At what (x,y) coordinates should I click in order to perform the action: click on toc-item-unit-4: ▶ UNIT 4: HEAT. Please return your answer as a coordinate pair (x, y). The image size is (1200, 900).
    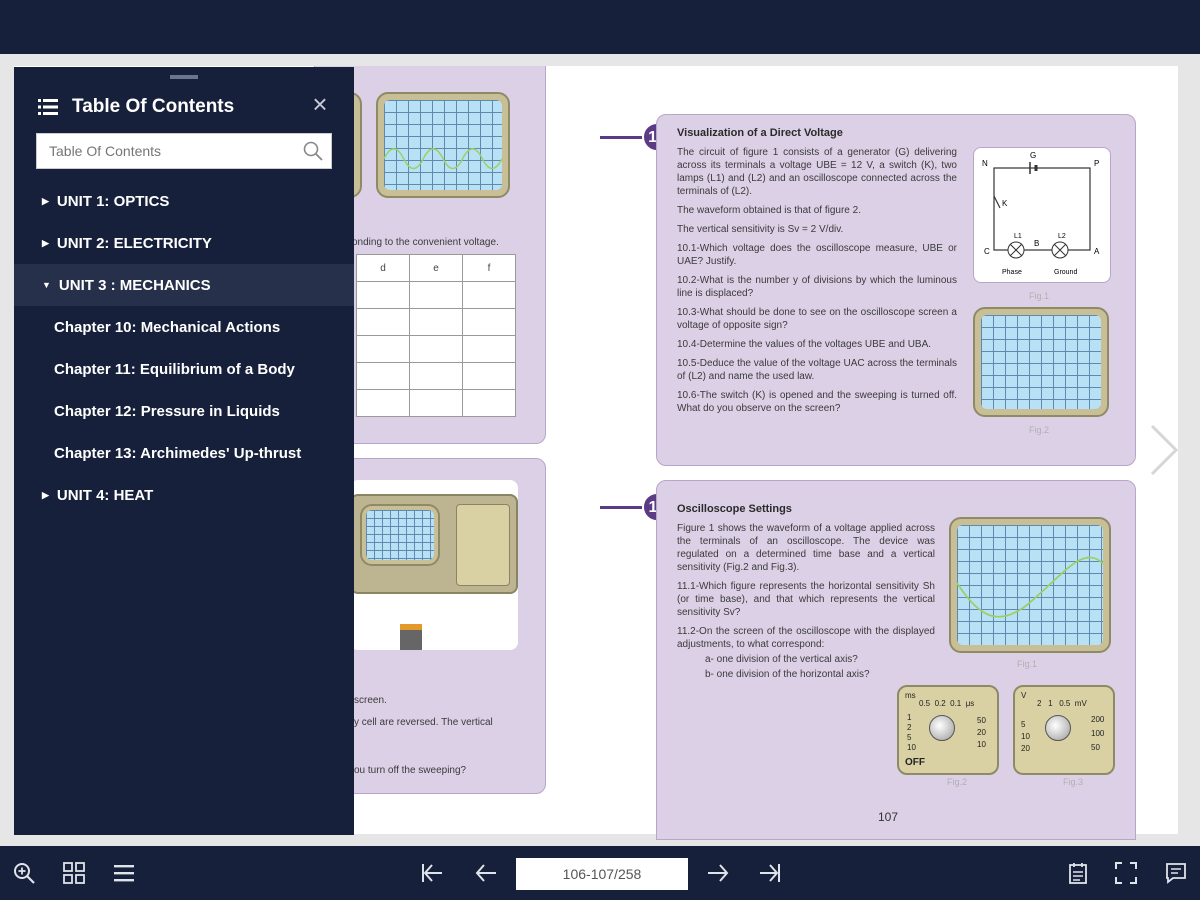
    Looking at the image, I should click on (184, 495).